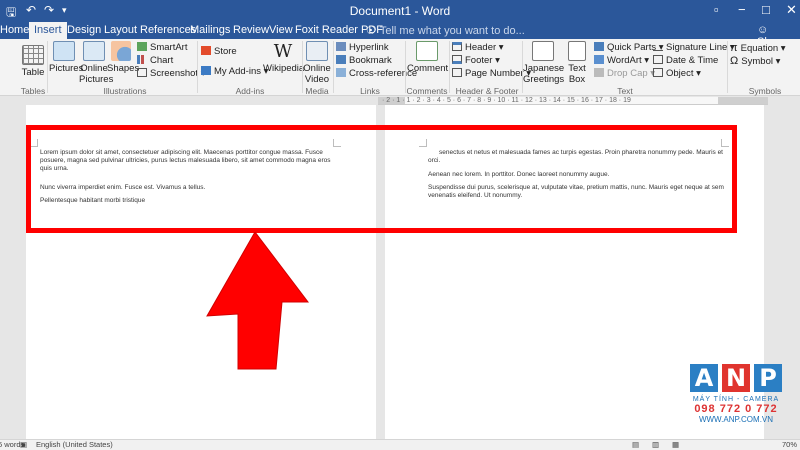 This screenshot has width=800, height=450. What do you see at coordinates (14, 30) in the screenshot?
I see `tab-home: Home` at bounding box center [14, 30].